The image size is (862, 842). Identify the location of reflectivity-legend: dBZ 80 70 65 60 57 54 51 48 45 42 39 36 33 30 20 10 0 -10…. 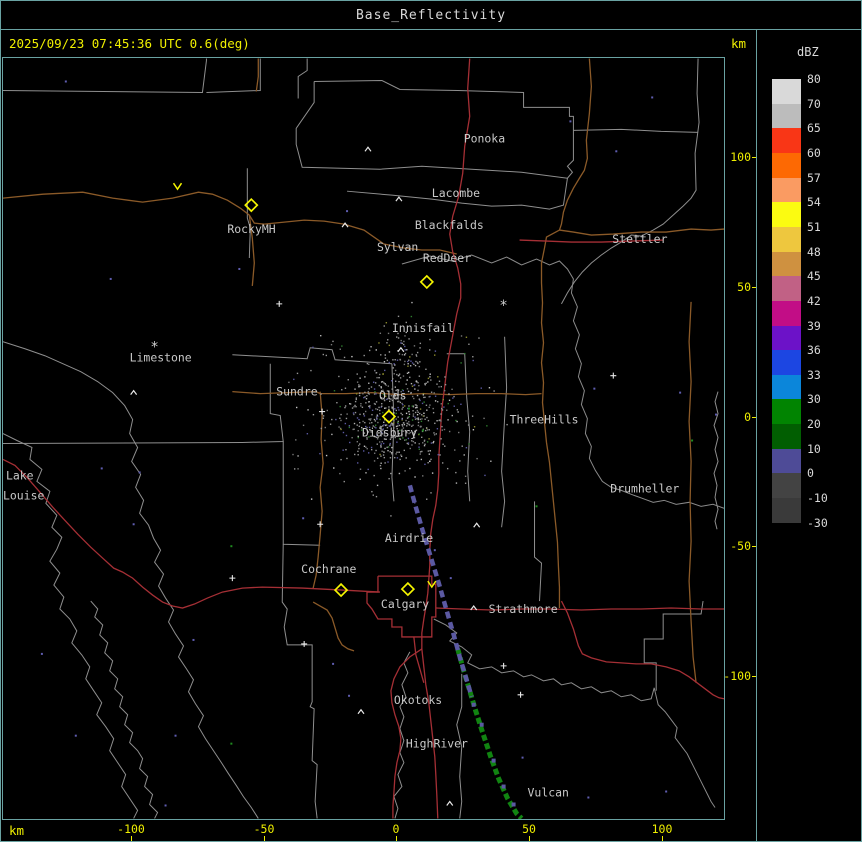
(809, 435).